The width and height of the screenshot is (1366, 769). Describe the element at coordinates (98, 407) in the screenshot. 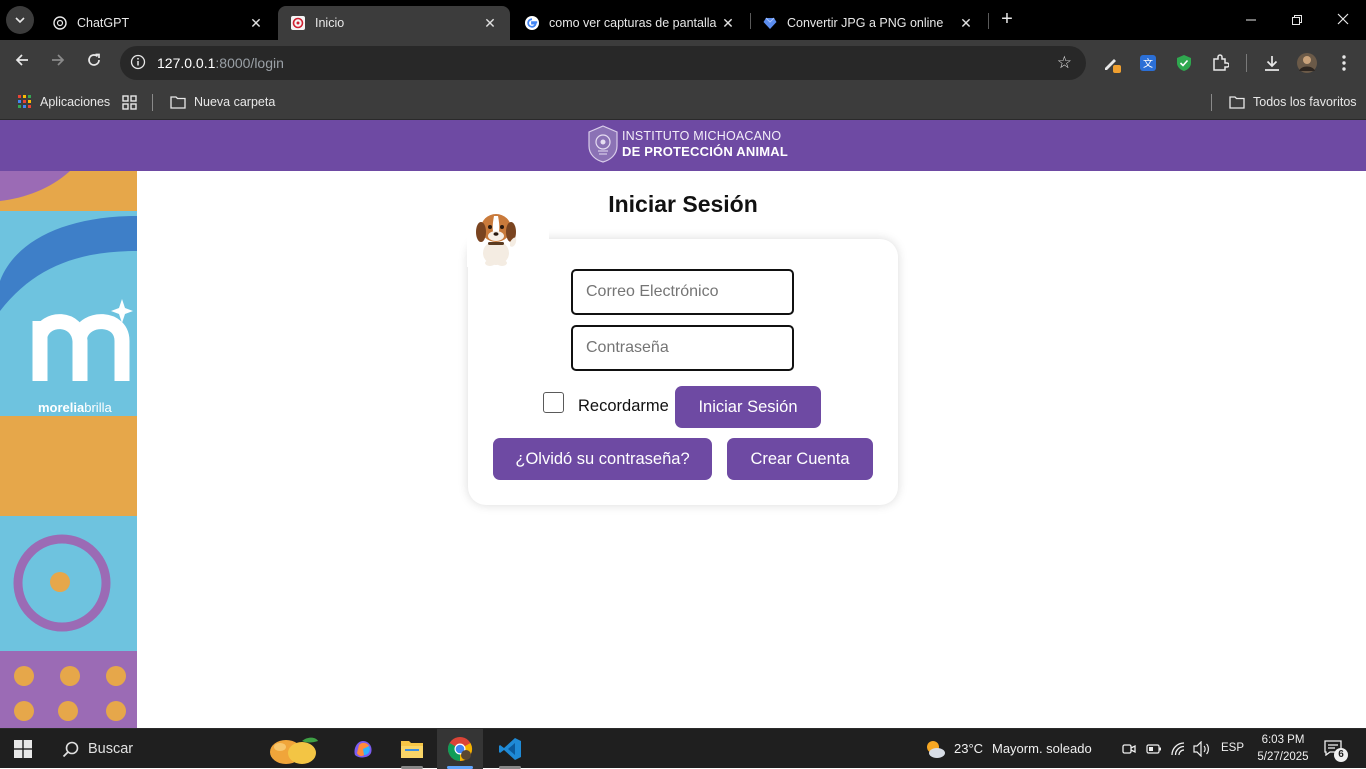

I see `brand-word-light: brilla` at that location.